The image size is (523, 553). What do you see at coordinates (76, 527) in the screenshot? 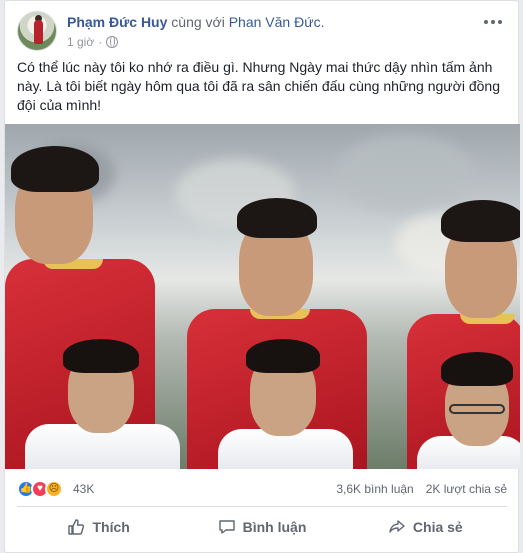
I see `thumbs-up-icon` at bounding box center [76, 527].